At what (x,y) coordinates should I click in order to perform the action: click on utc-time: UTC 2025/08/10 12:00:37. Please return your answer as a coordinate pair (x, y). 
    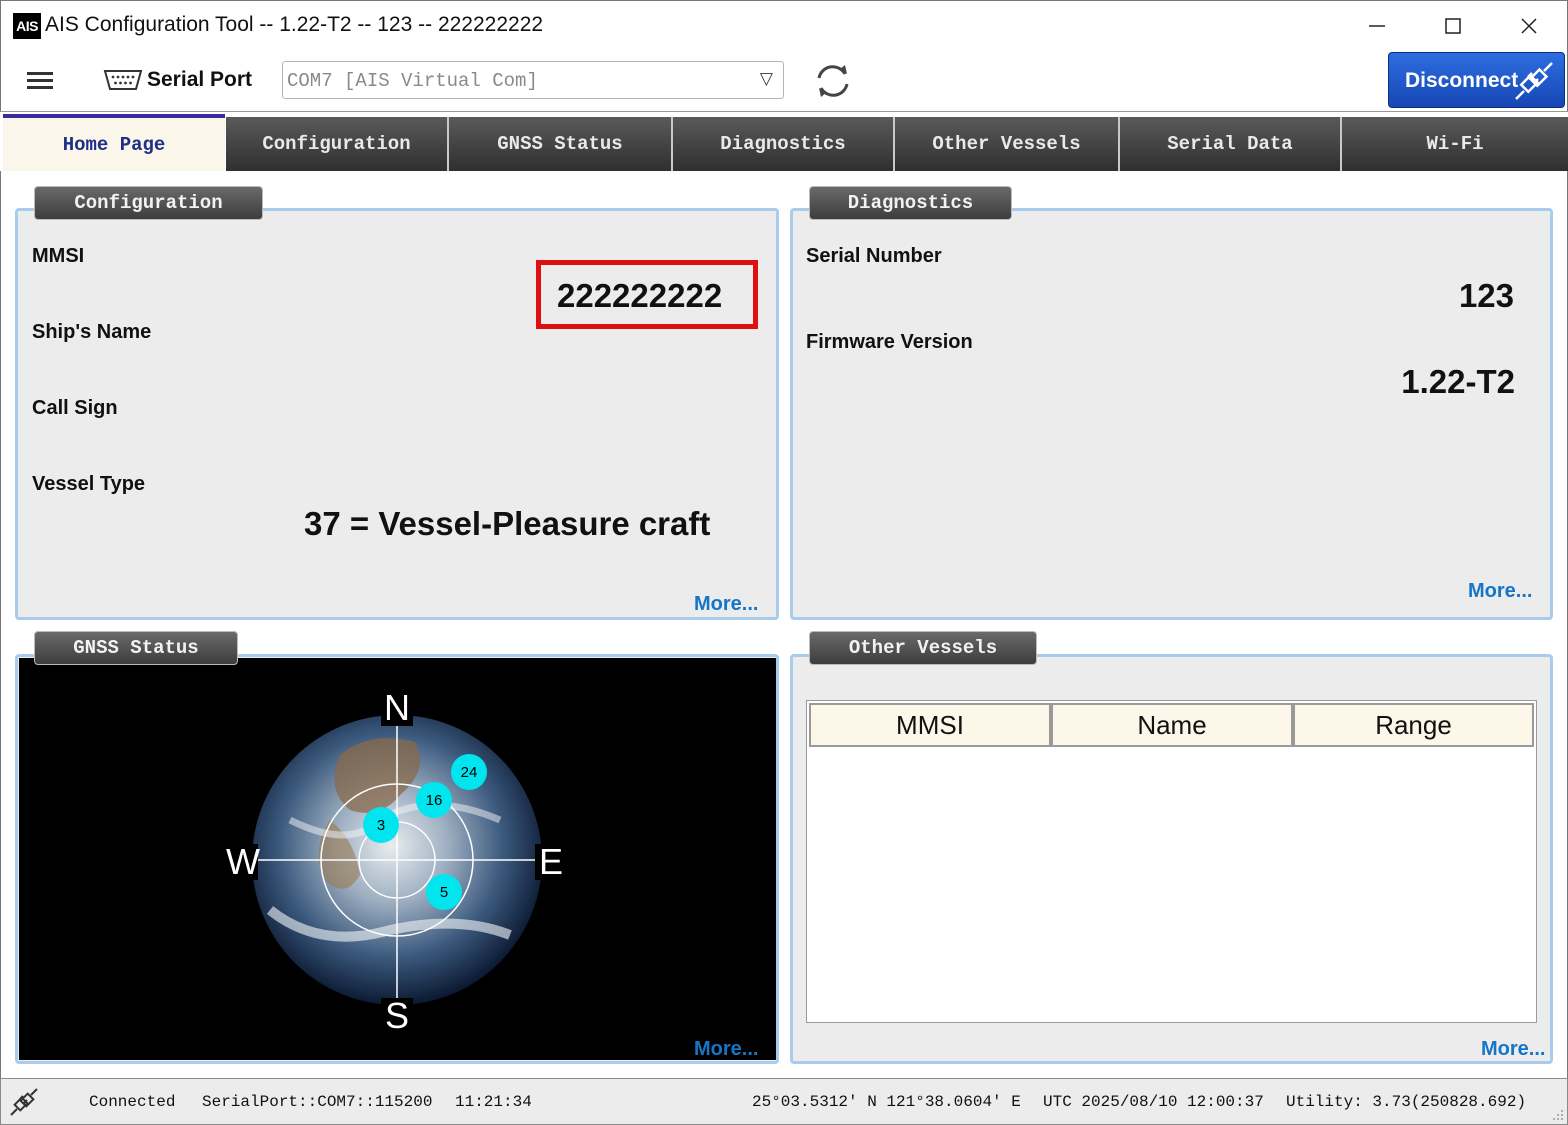
    Looking at the image, I should click on (1153, 1102).